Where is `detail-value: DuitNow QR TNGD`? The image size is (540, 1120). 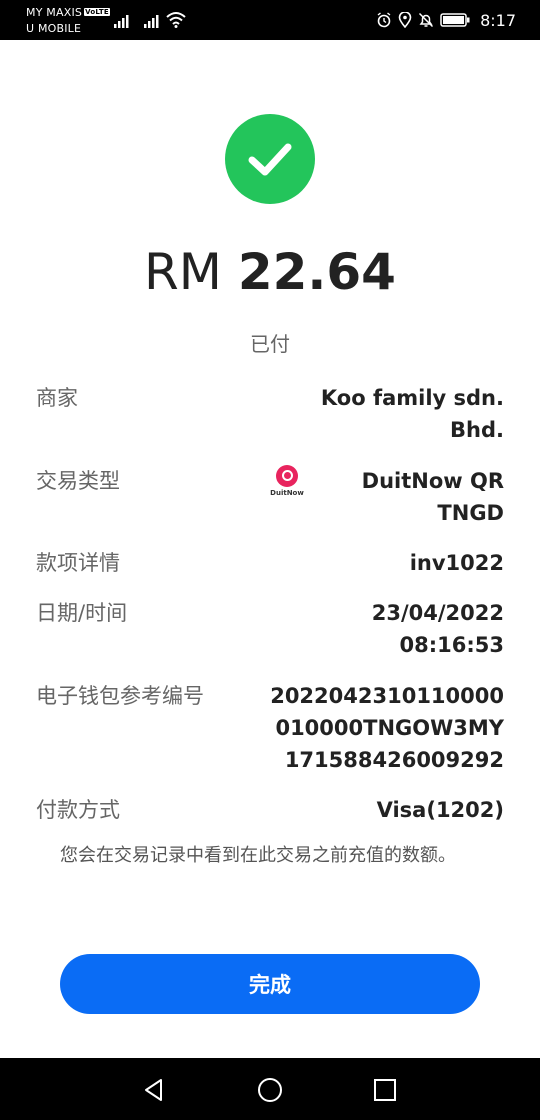 detail-value: DuitNow QR TNGD is located at coordinates (432, 497).